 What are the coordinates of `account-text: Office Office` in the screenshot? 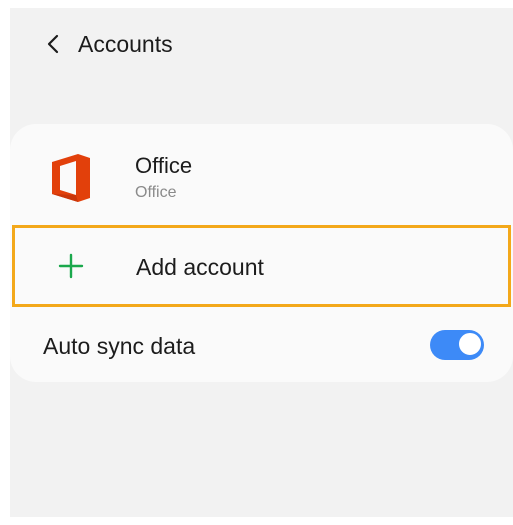 It's located at (163, 178).